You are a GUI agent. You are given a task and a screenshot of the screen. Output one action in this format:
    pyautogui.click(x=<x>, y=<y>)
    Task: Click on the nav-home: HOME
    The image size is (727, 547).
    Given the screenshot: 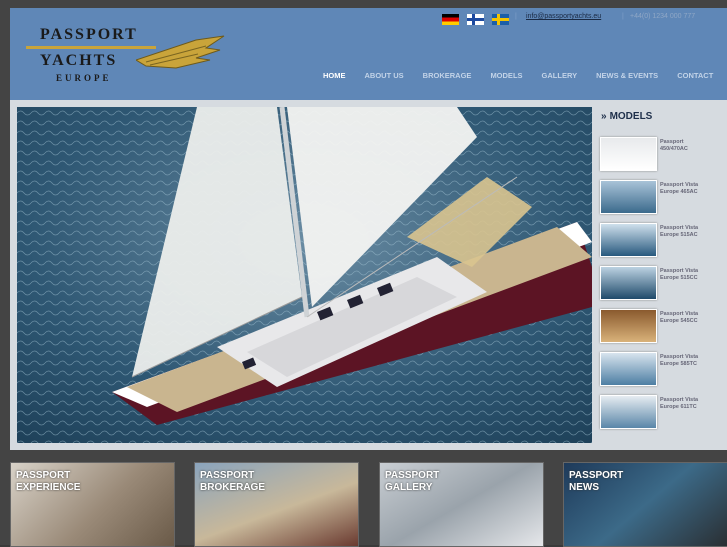 What is the action you would take?
    pyautogui.click(x=334, y=75)
    